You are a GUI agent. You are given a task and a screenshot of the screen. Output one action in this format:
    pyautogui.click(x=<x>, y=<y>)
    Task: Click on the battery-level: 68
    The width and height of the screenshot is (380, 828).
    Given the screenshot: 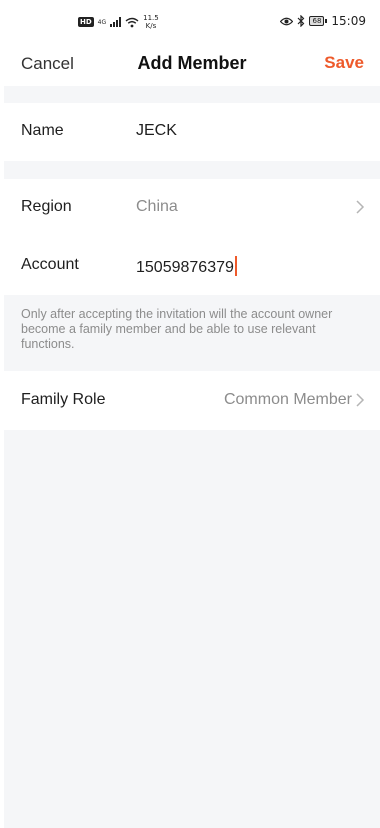 What is the action you would take?
    pyautogui.click(x=317, y=21)
    